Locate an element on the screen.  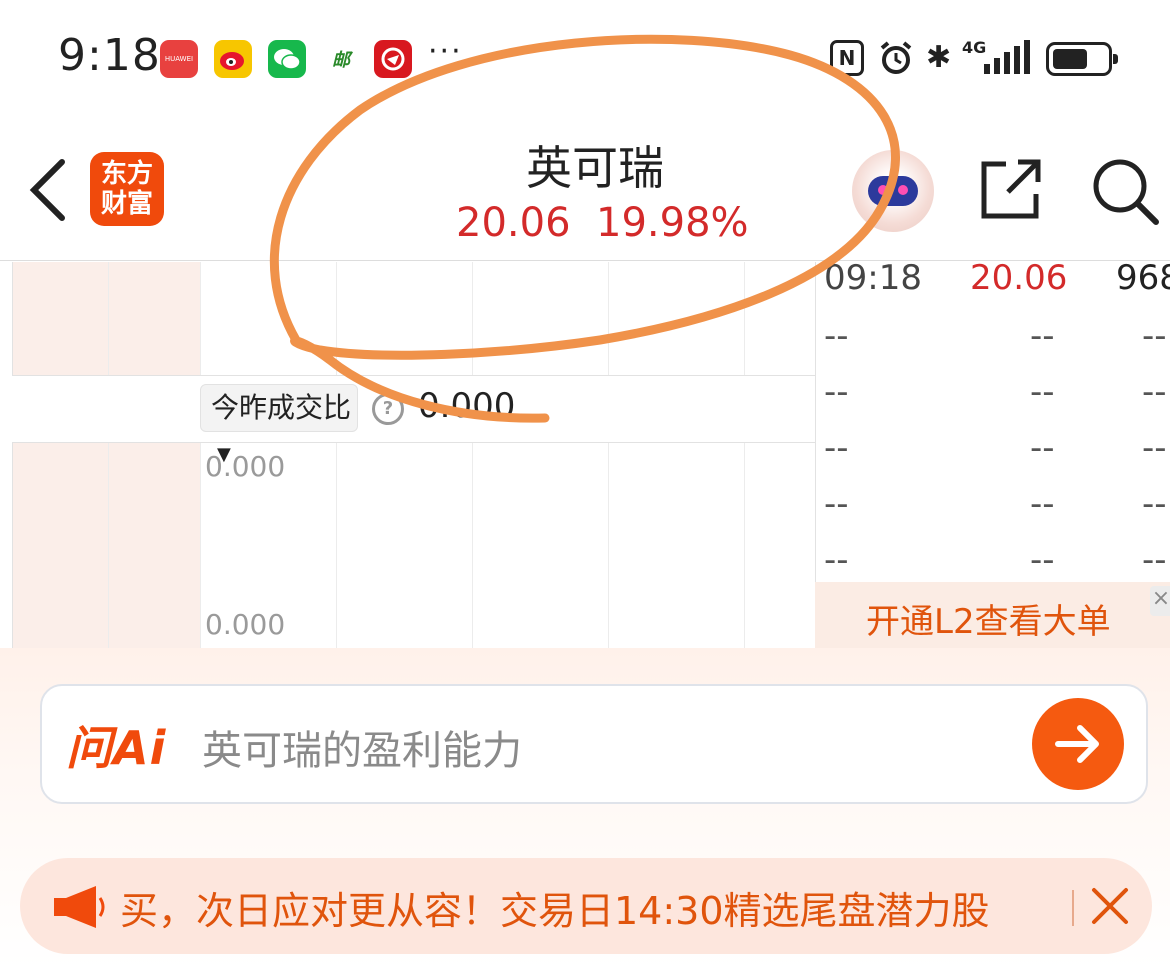
red-app-icon is located at coordinates (393, 59).